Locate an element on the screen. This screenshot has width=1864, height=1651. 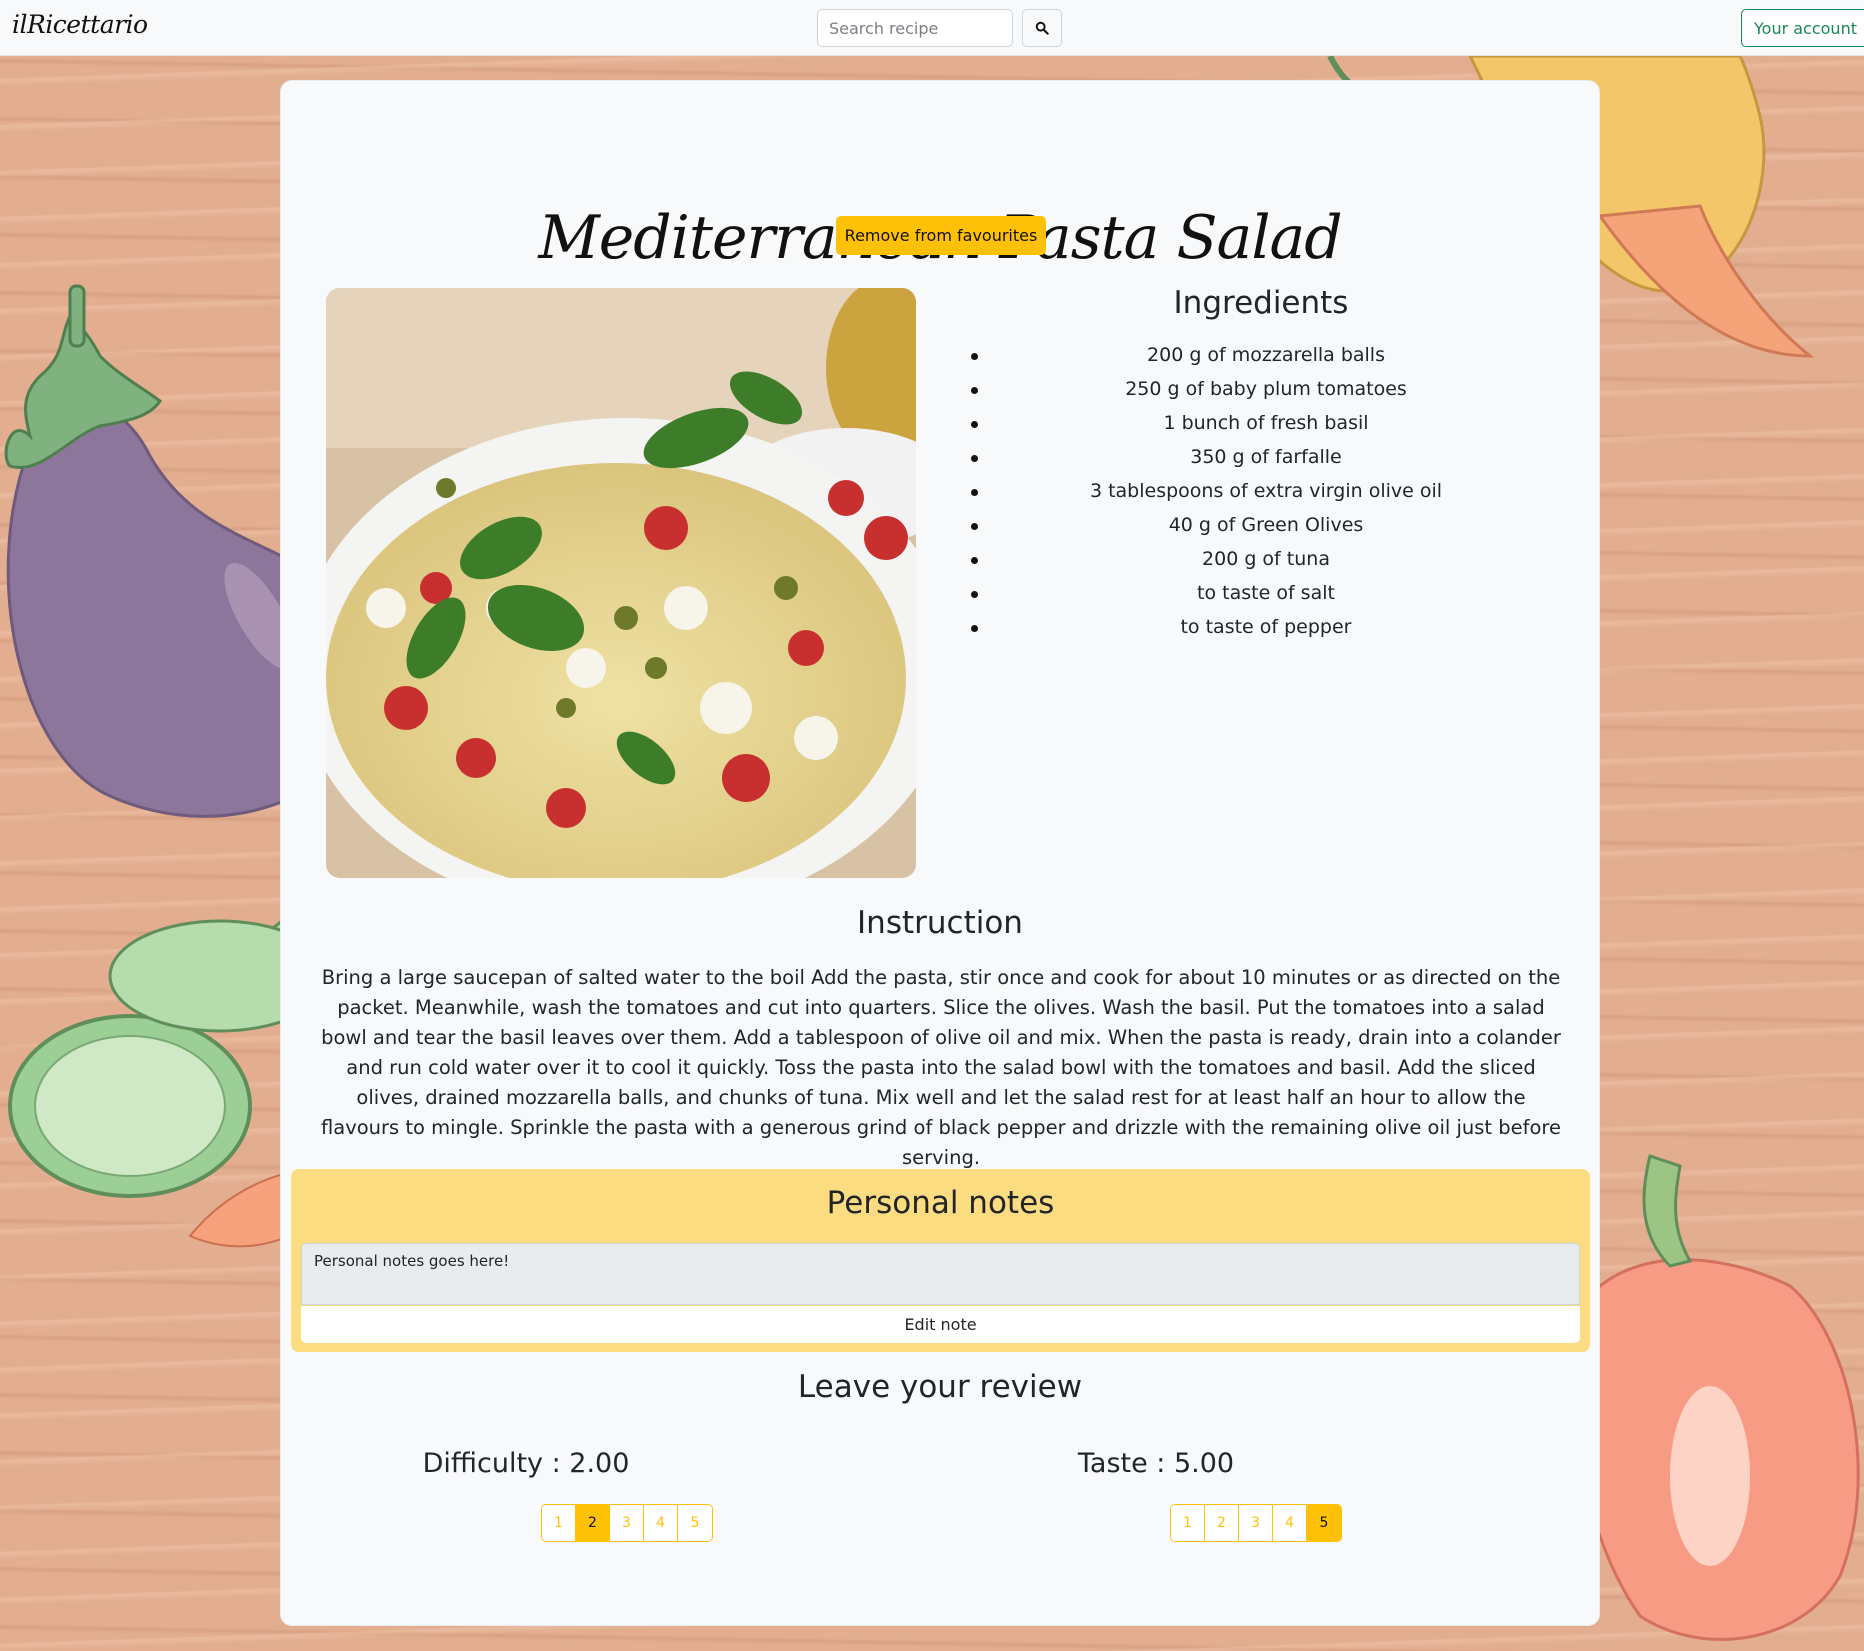
search-button is located at coordinates (1042, 28).